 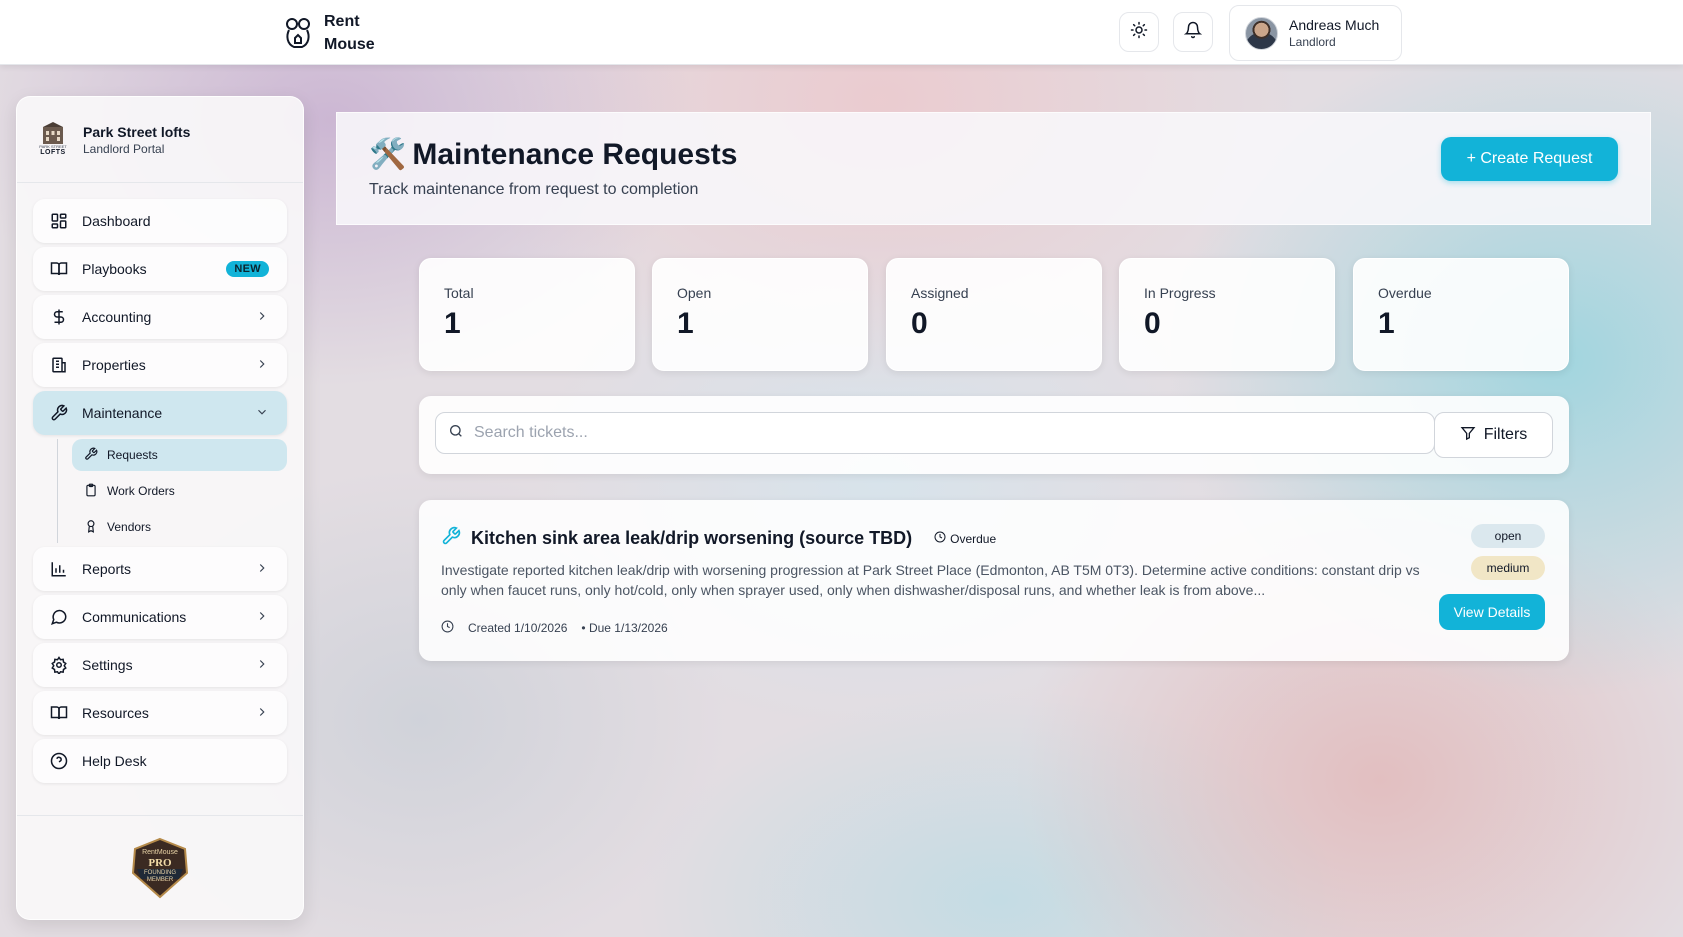 I want to click on filters-button: Filters, so click(x=1493, y=435).